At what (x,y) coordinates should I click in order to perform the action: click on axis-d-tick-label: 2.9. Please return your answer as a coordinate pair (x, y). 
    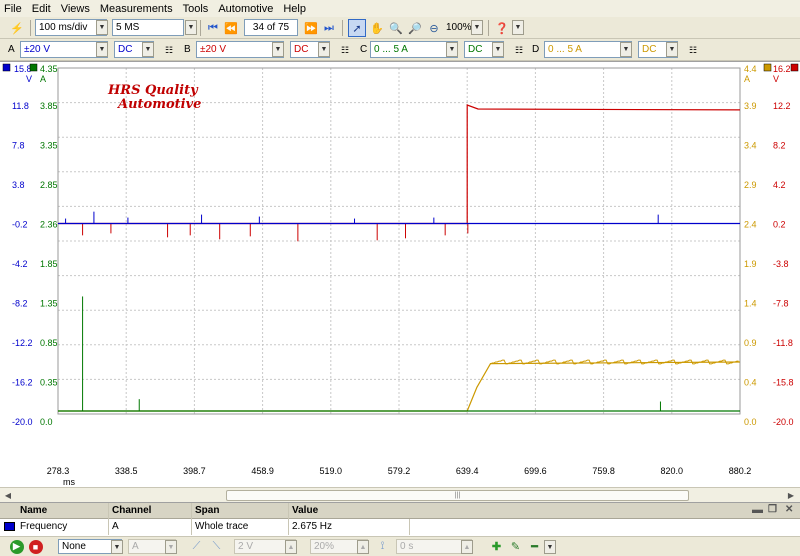
    Looking at the image, I should click on (750, 185).